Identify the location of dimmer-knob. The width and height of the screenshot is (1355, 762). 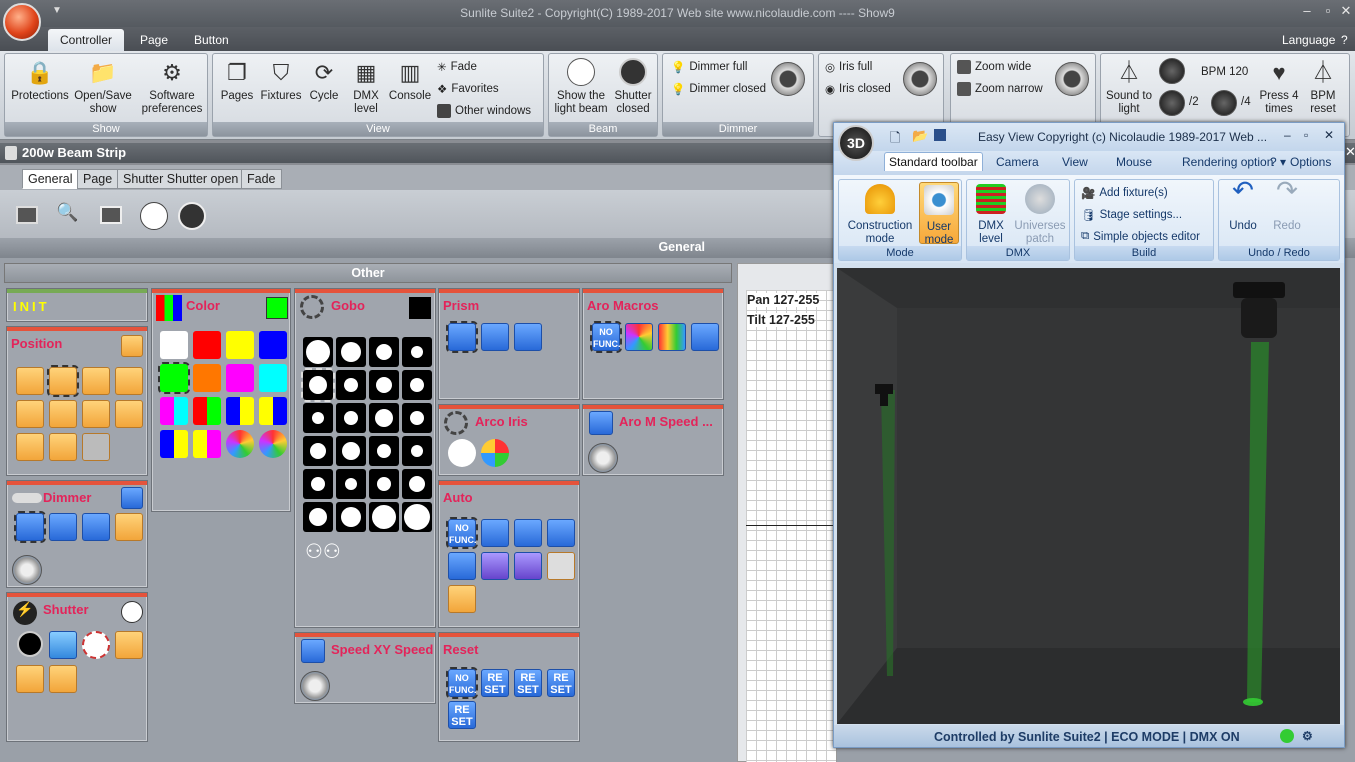
(788, 79).